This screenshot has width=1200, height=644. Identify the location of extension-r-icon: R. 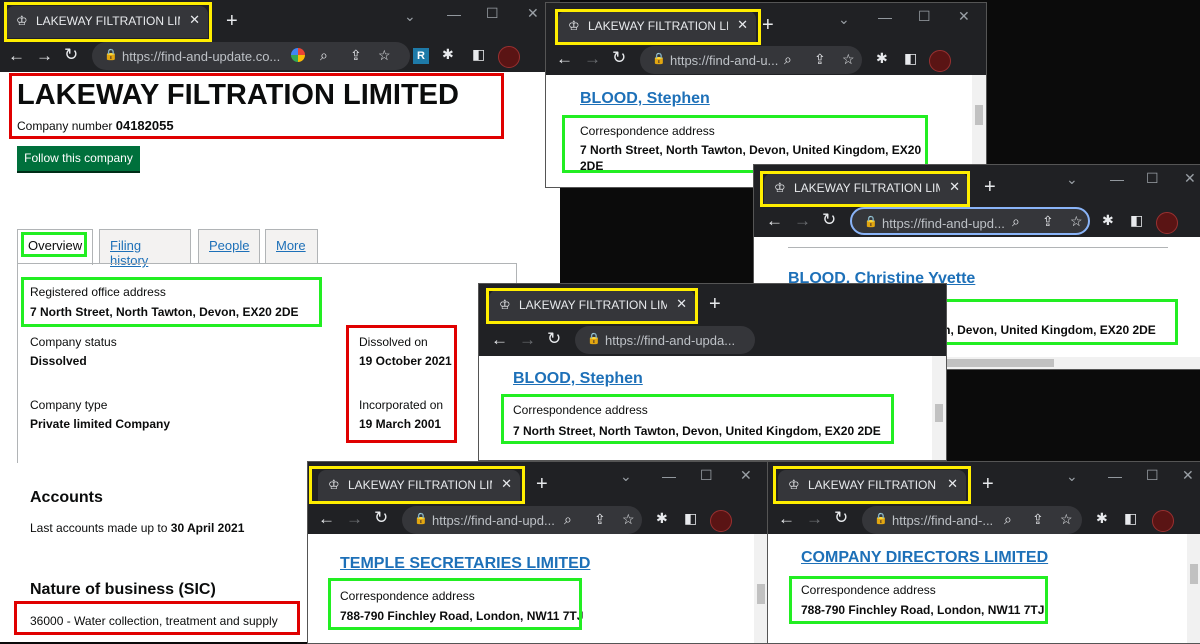
(421, 56).